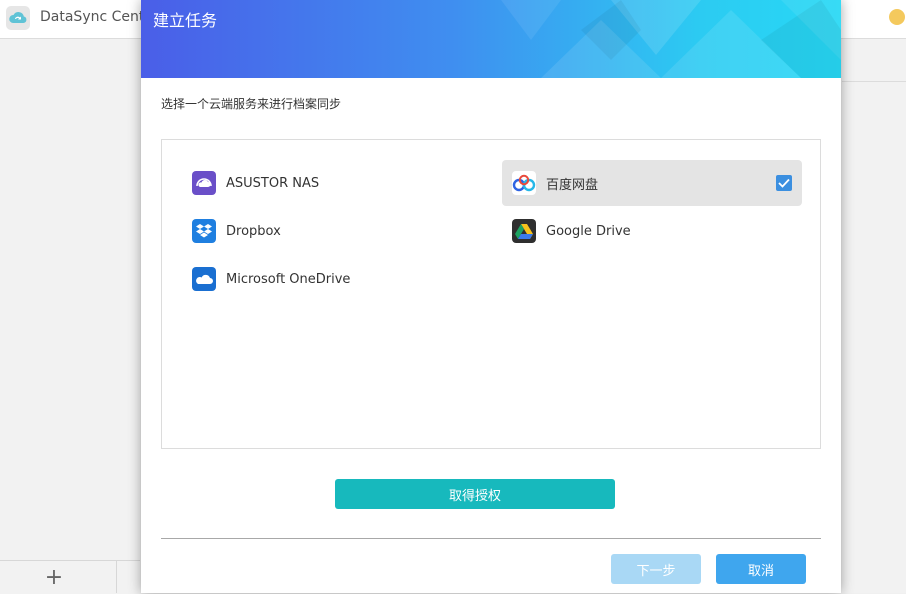 This screenshot has height=594, width=906. What do you see at coordinates (874, 316) in the screenshot?
I see `app-content-area` at bounding box center [874, 316].